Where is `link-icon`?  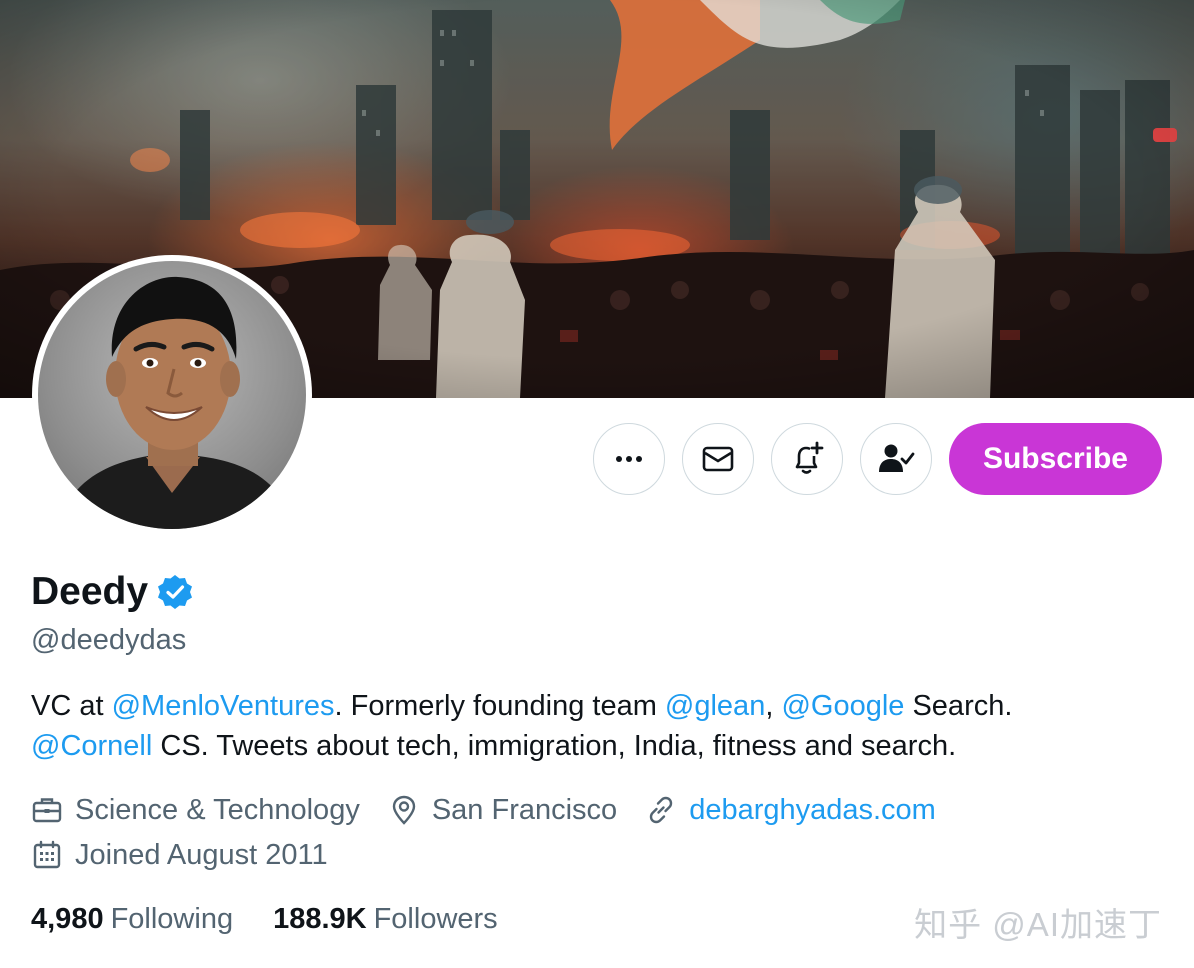
link-icon is located at coordinates (661, 810).